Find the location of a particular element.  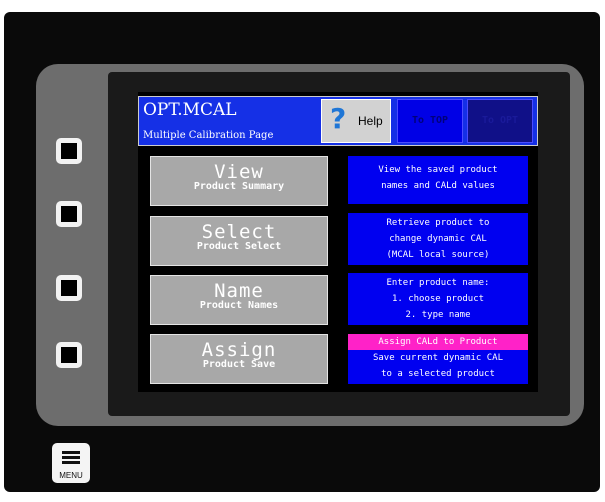

info-line: change dynamic CAL is located at coordinates (438, 239).